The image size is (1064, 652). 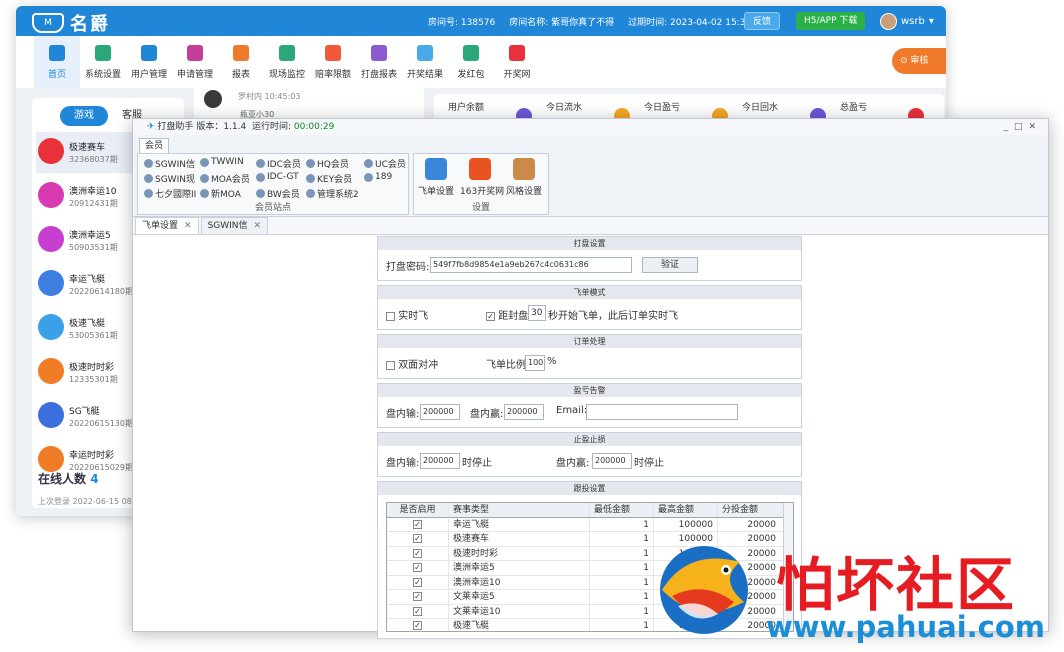 What do you see at coordinates (524, 412) in the screenshot?
I see `alert-win-input: 200000` at bounding box center [524, 412].